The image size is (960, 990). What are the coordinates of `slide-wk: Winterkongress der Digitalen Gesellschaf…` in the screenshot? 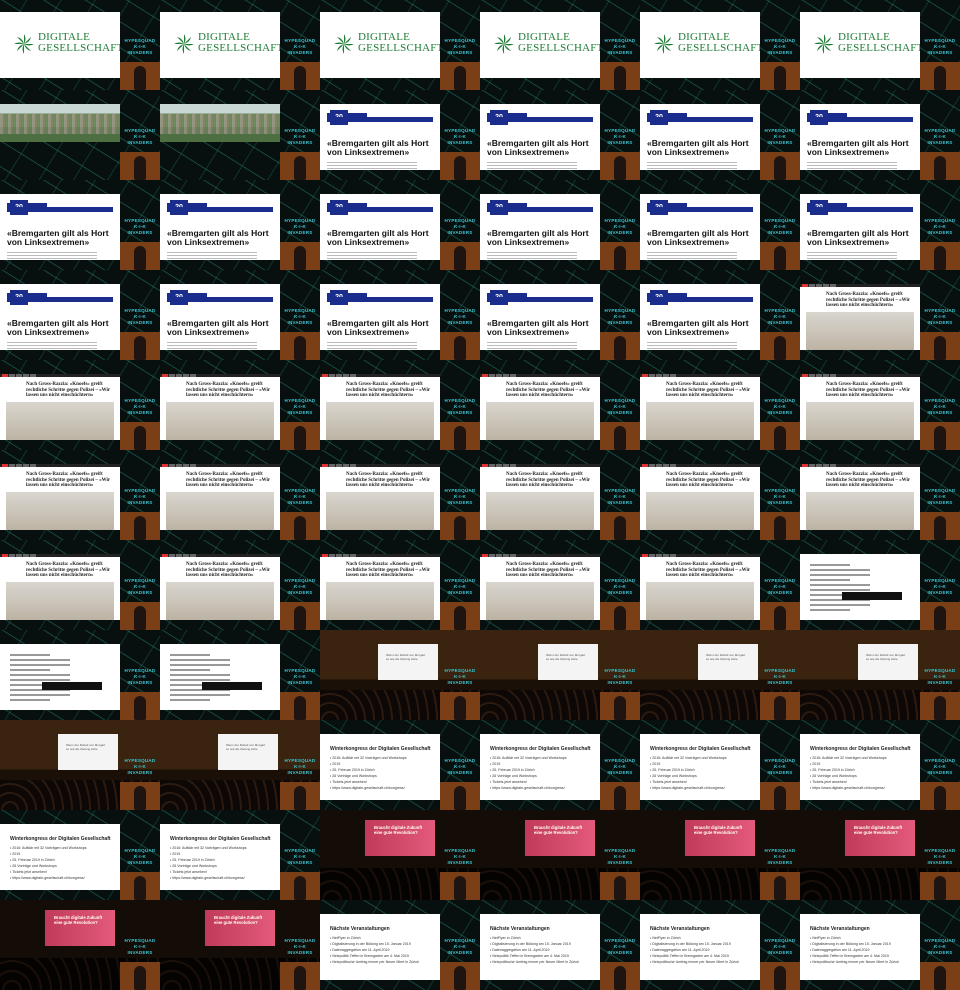 It's located at (60, 857).